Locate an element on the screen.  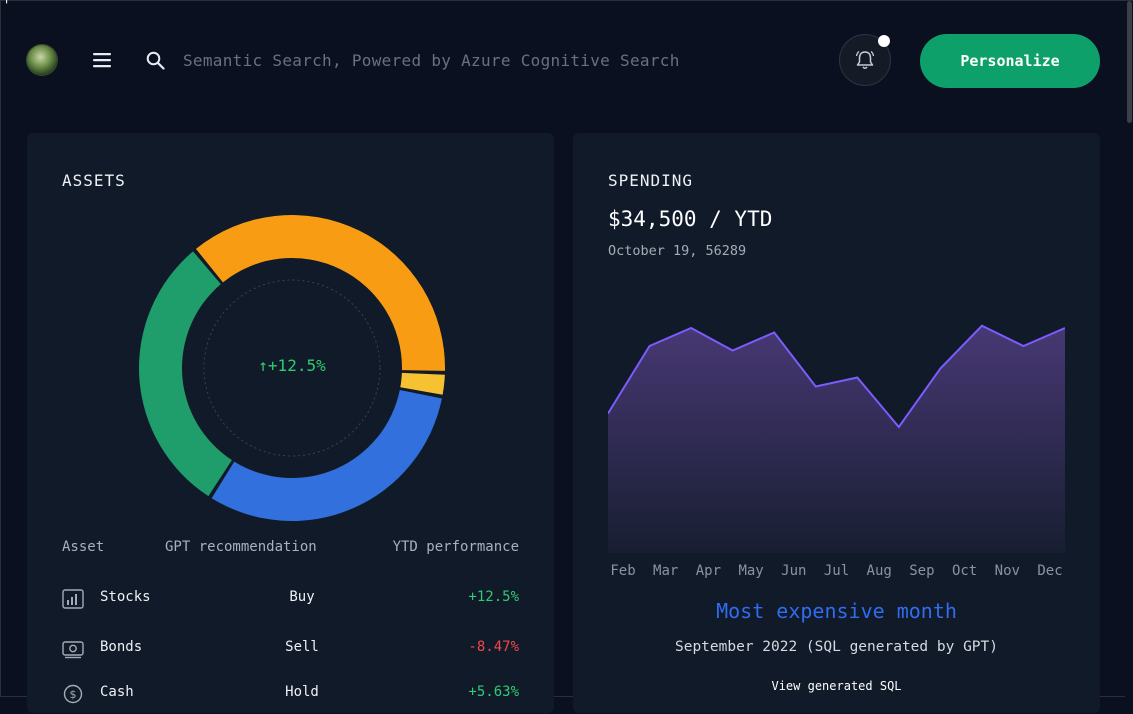
area-fill is located at coordinates (836, 439).